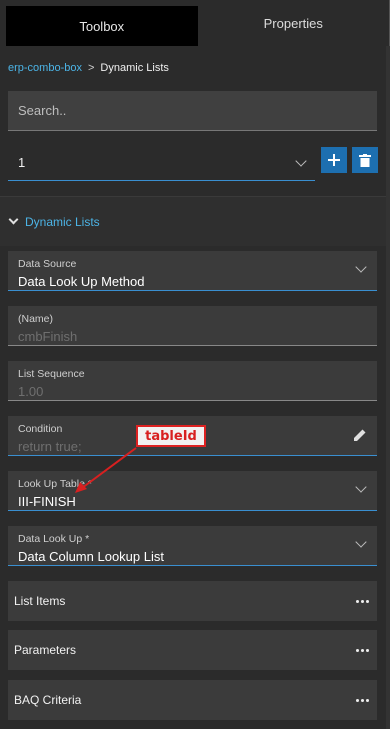  I want to click on field-label: Data Look Up *, so click(54, 539).